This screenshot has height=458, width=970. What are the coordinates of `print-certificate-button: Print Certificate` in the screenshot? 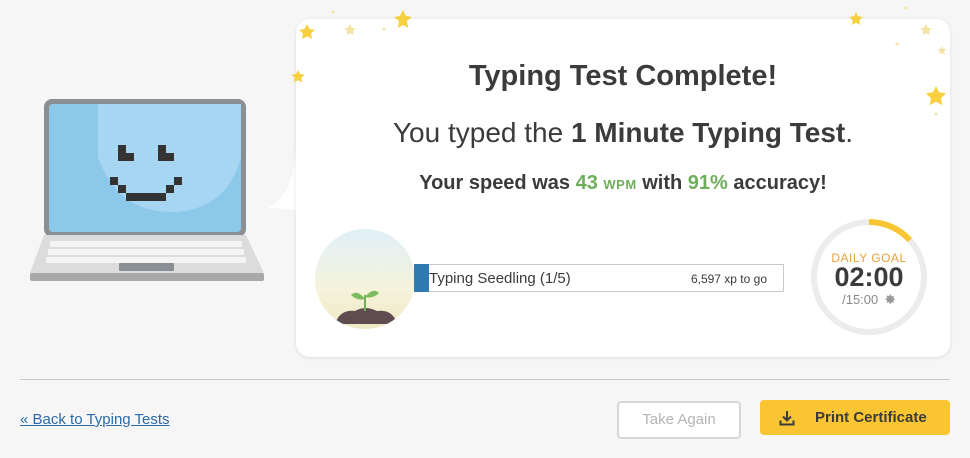 It's located at (855, 417).